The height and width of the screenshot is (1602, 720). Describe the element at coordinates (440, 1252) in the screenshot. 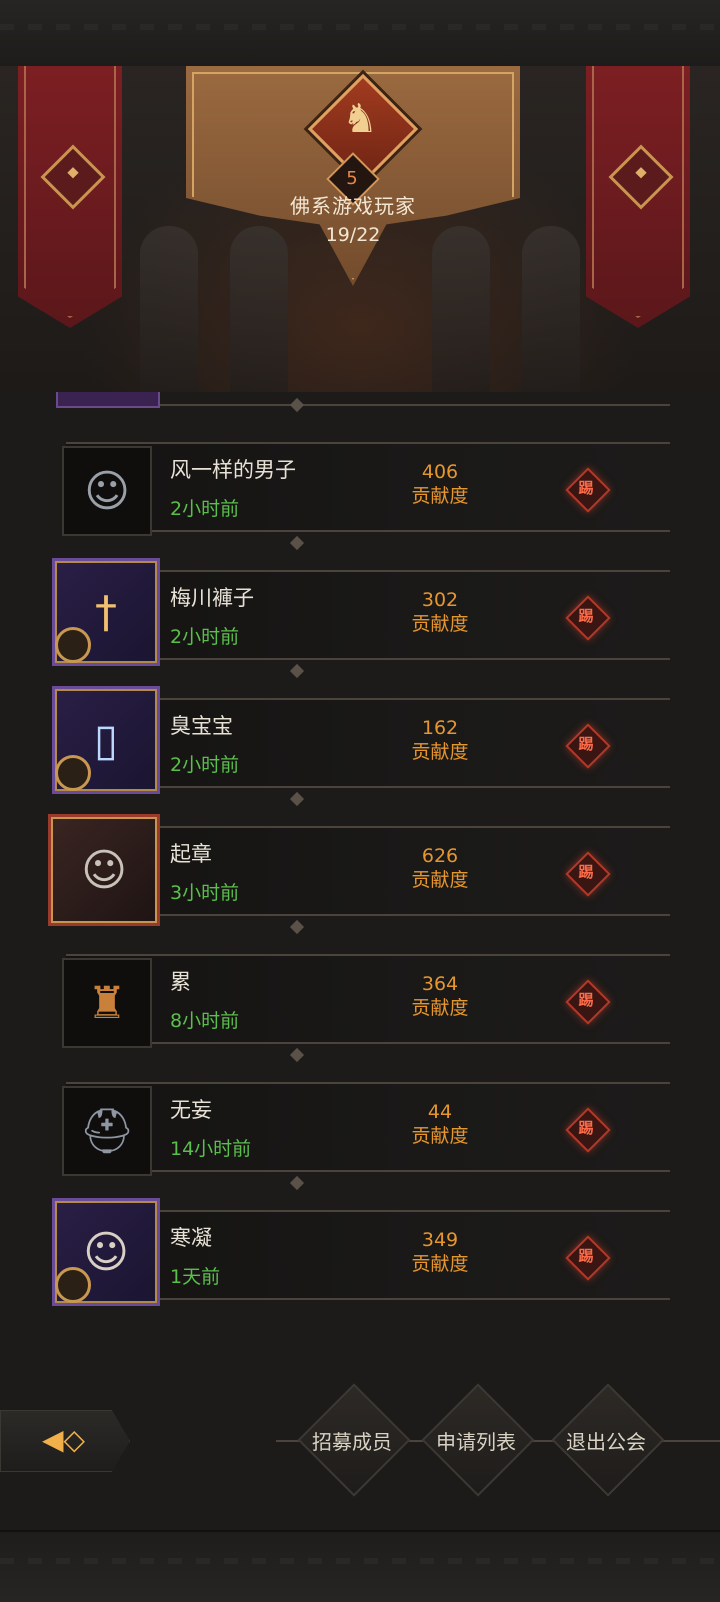

I see `contribution: 349 贡献度` at that location.